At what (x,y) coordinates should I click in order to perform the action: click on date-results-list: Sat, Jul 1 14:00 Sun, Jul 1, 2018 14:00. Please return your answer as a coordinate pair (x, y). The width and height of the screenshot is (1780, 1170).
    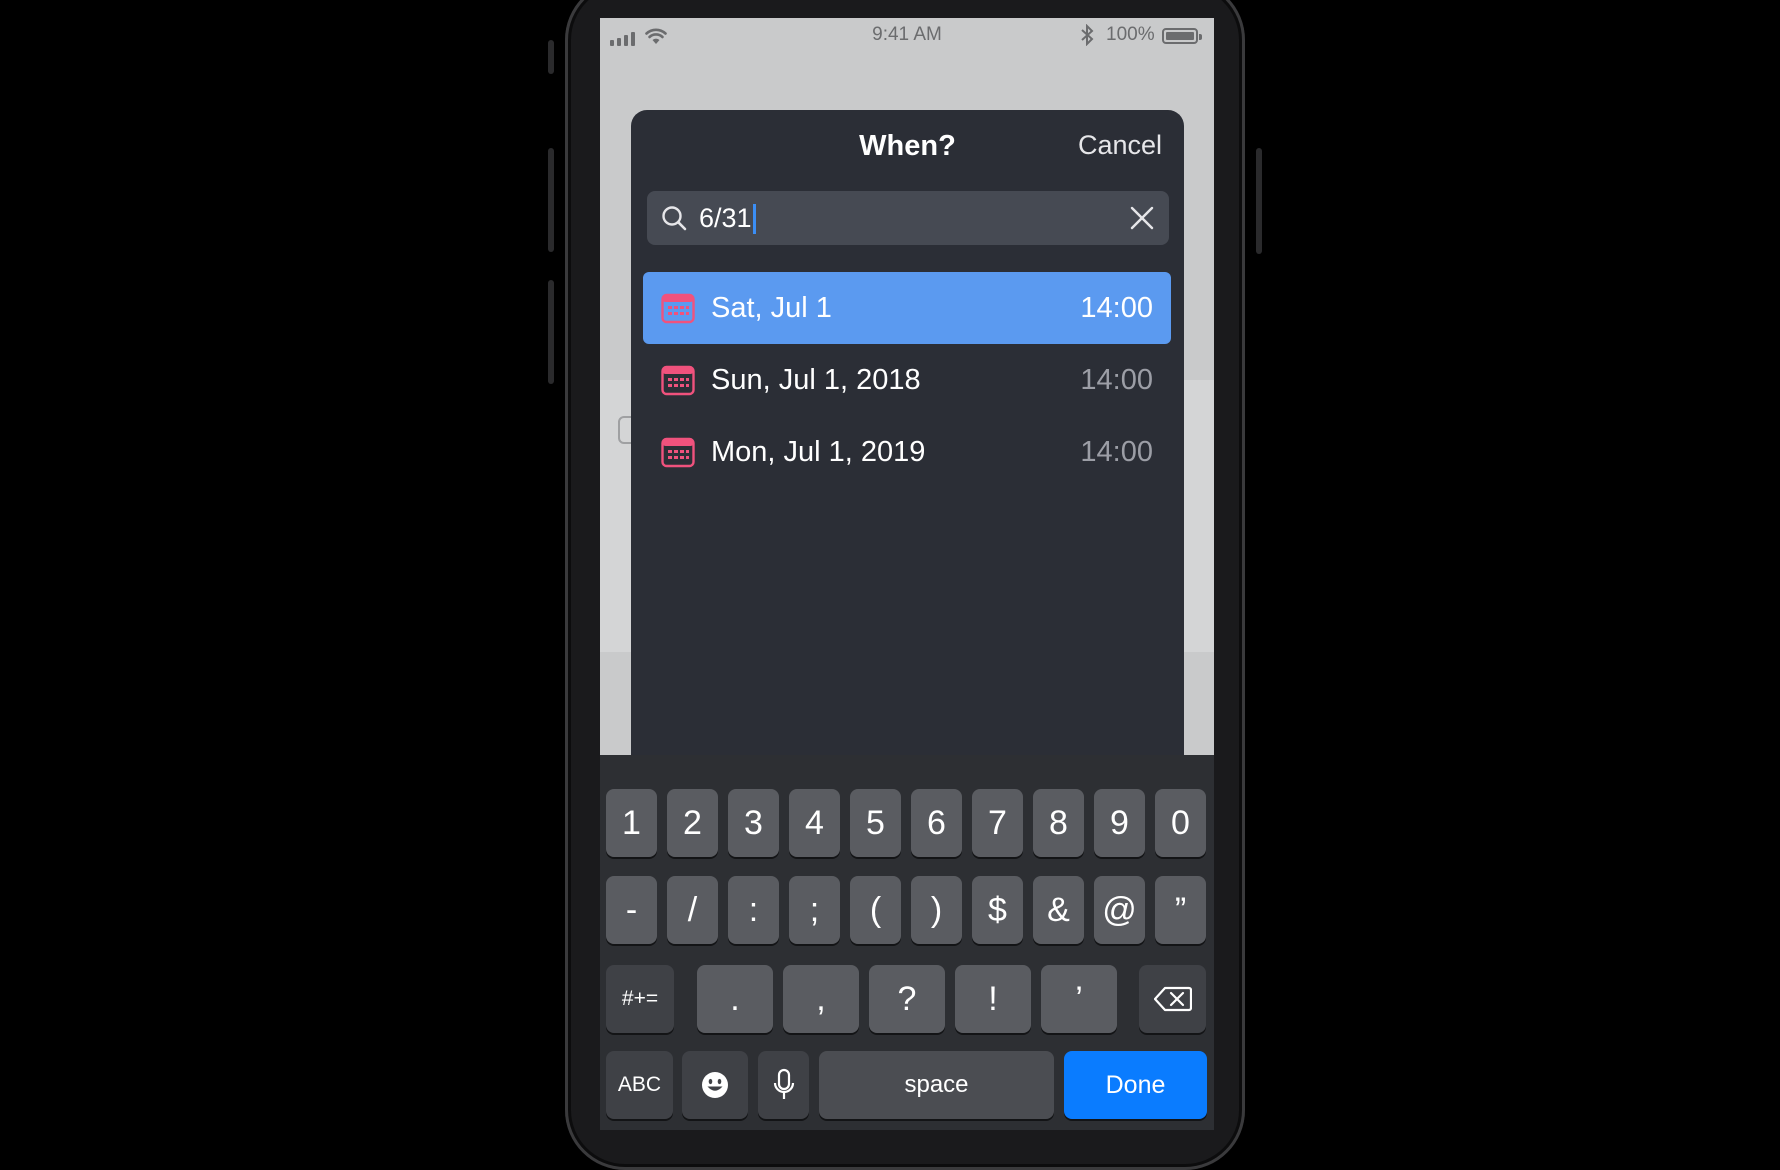
    Looking at the image, I should click on (907, 380).